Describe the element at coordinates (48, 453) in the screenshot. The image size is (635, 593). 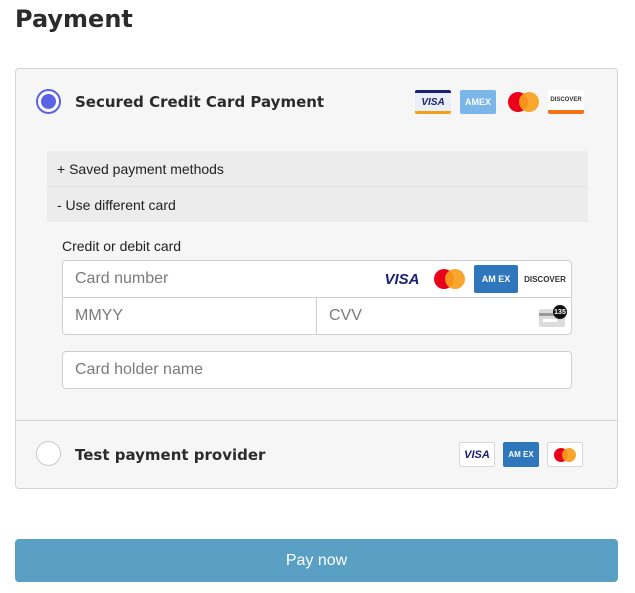
I see `test-provider-radio` at that location.